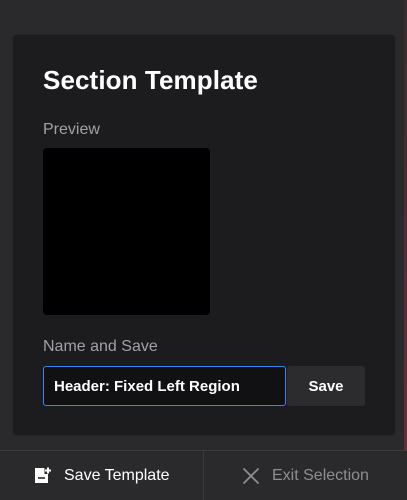 The height and width of the screenshot is (500, 407). I want to click on template-name-input, so click(164, 386).